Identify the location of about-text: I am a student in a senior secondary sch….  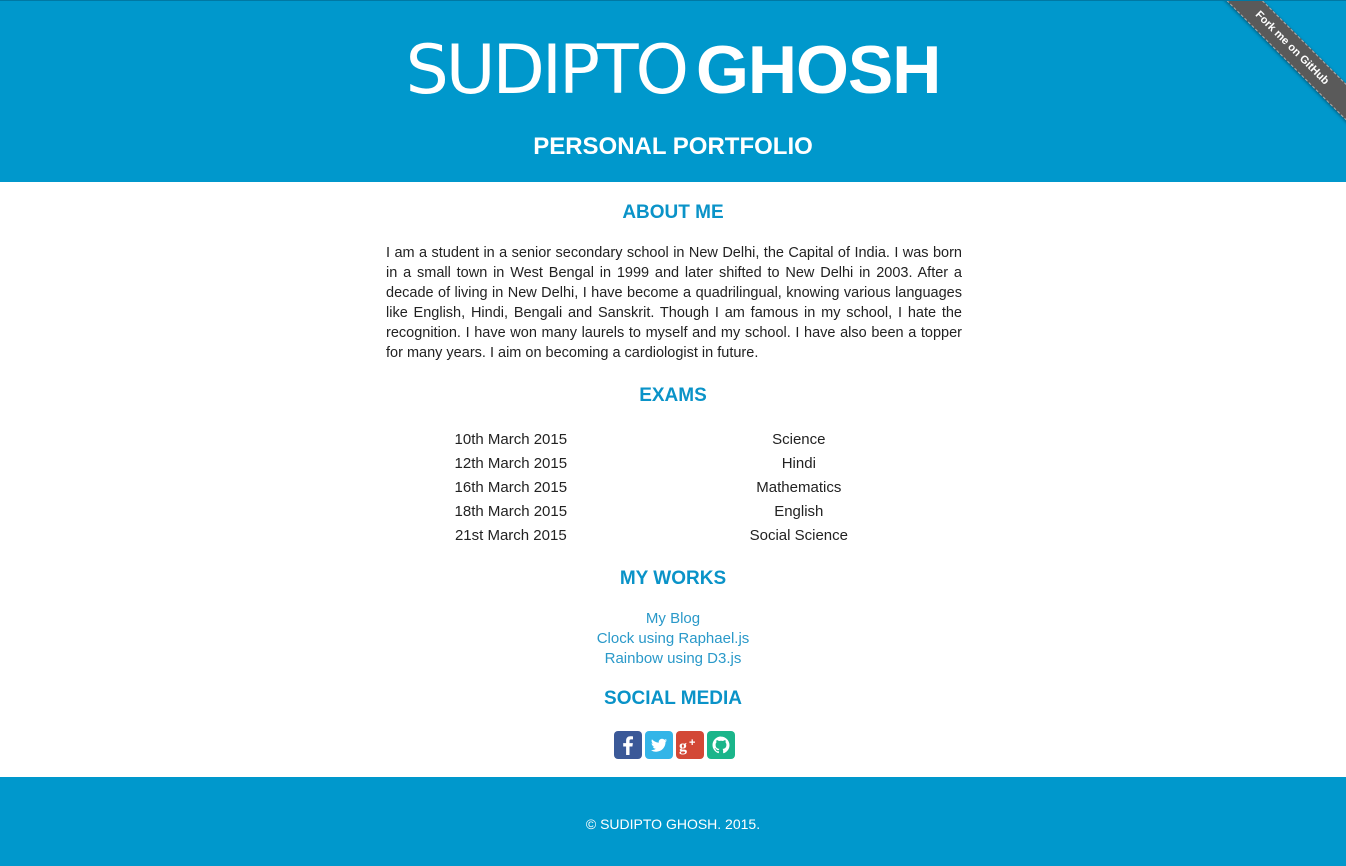
(674, 303).